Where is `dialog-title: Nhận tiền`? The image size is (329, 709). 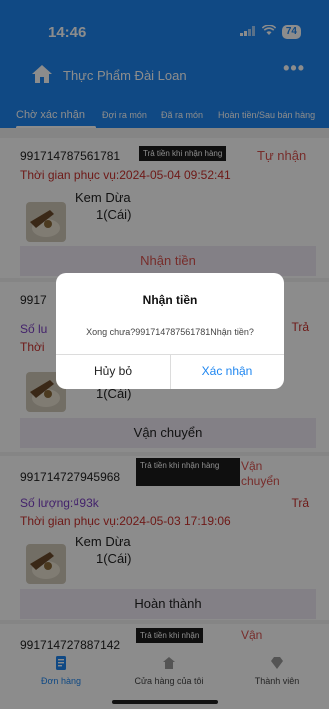
dialog-title: Nhận tiền is located at coordinates (170, 300).